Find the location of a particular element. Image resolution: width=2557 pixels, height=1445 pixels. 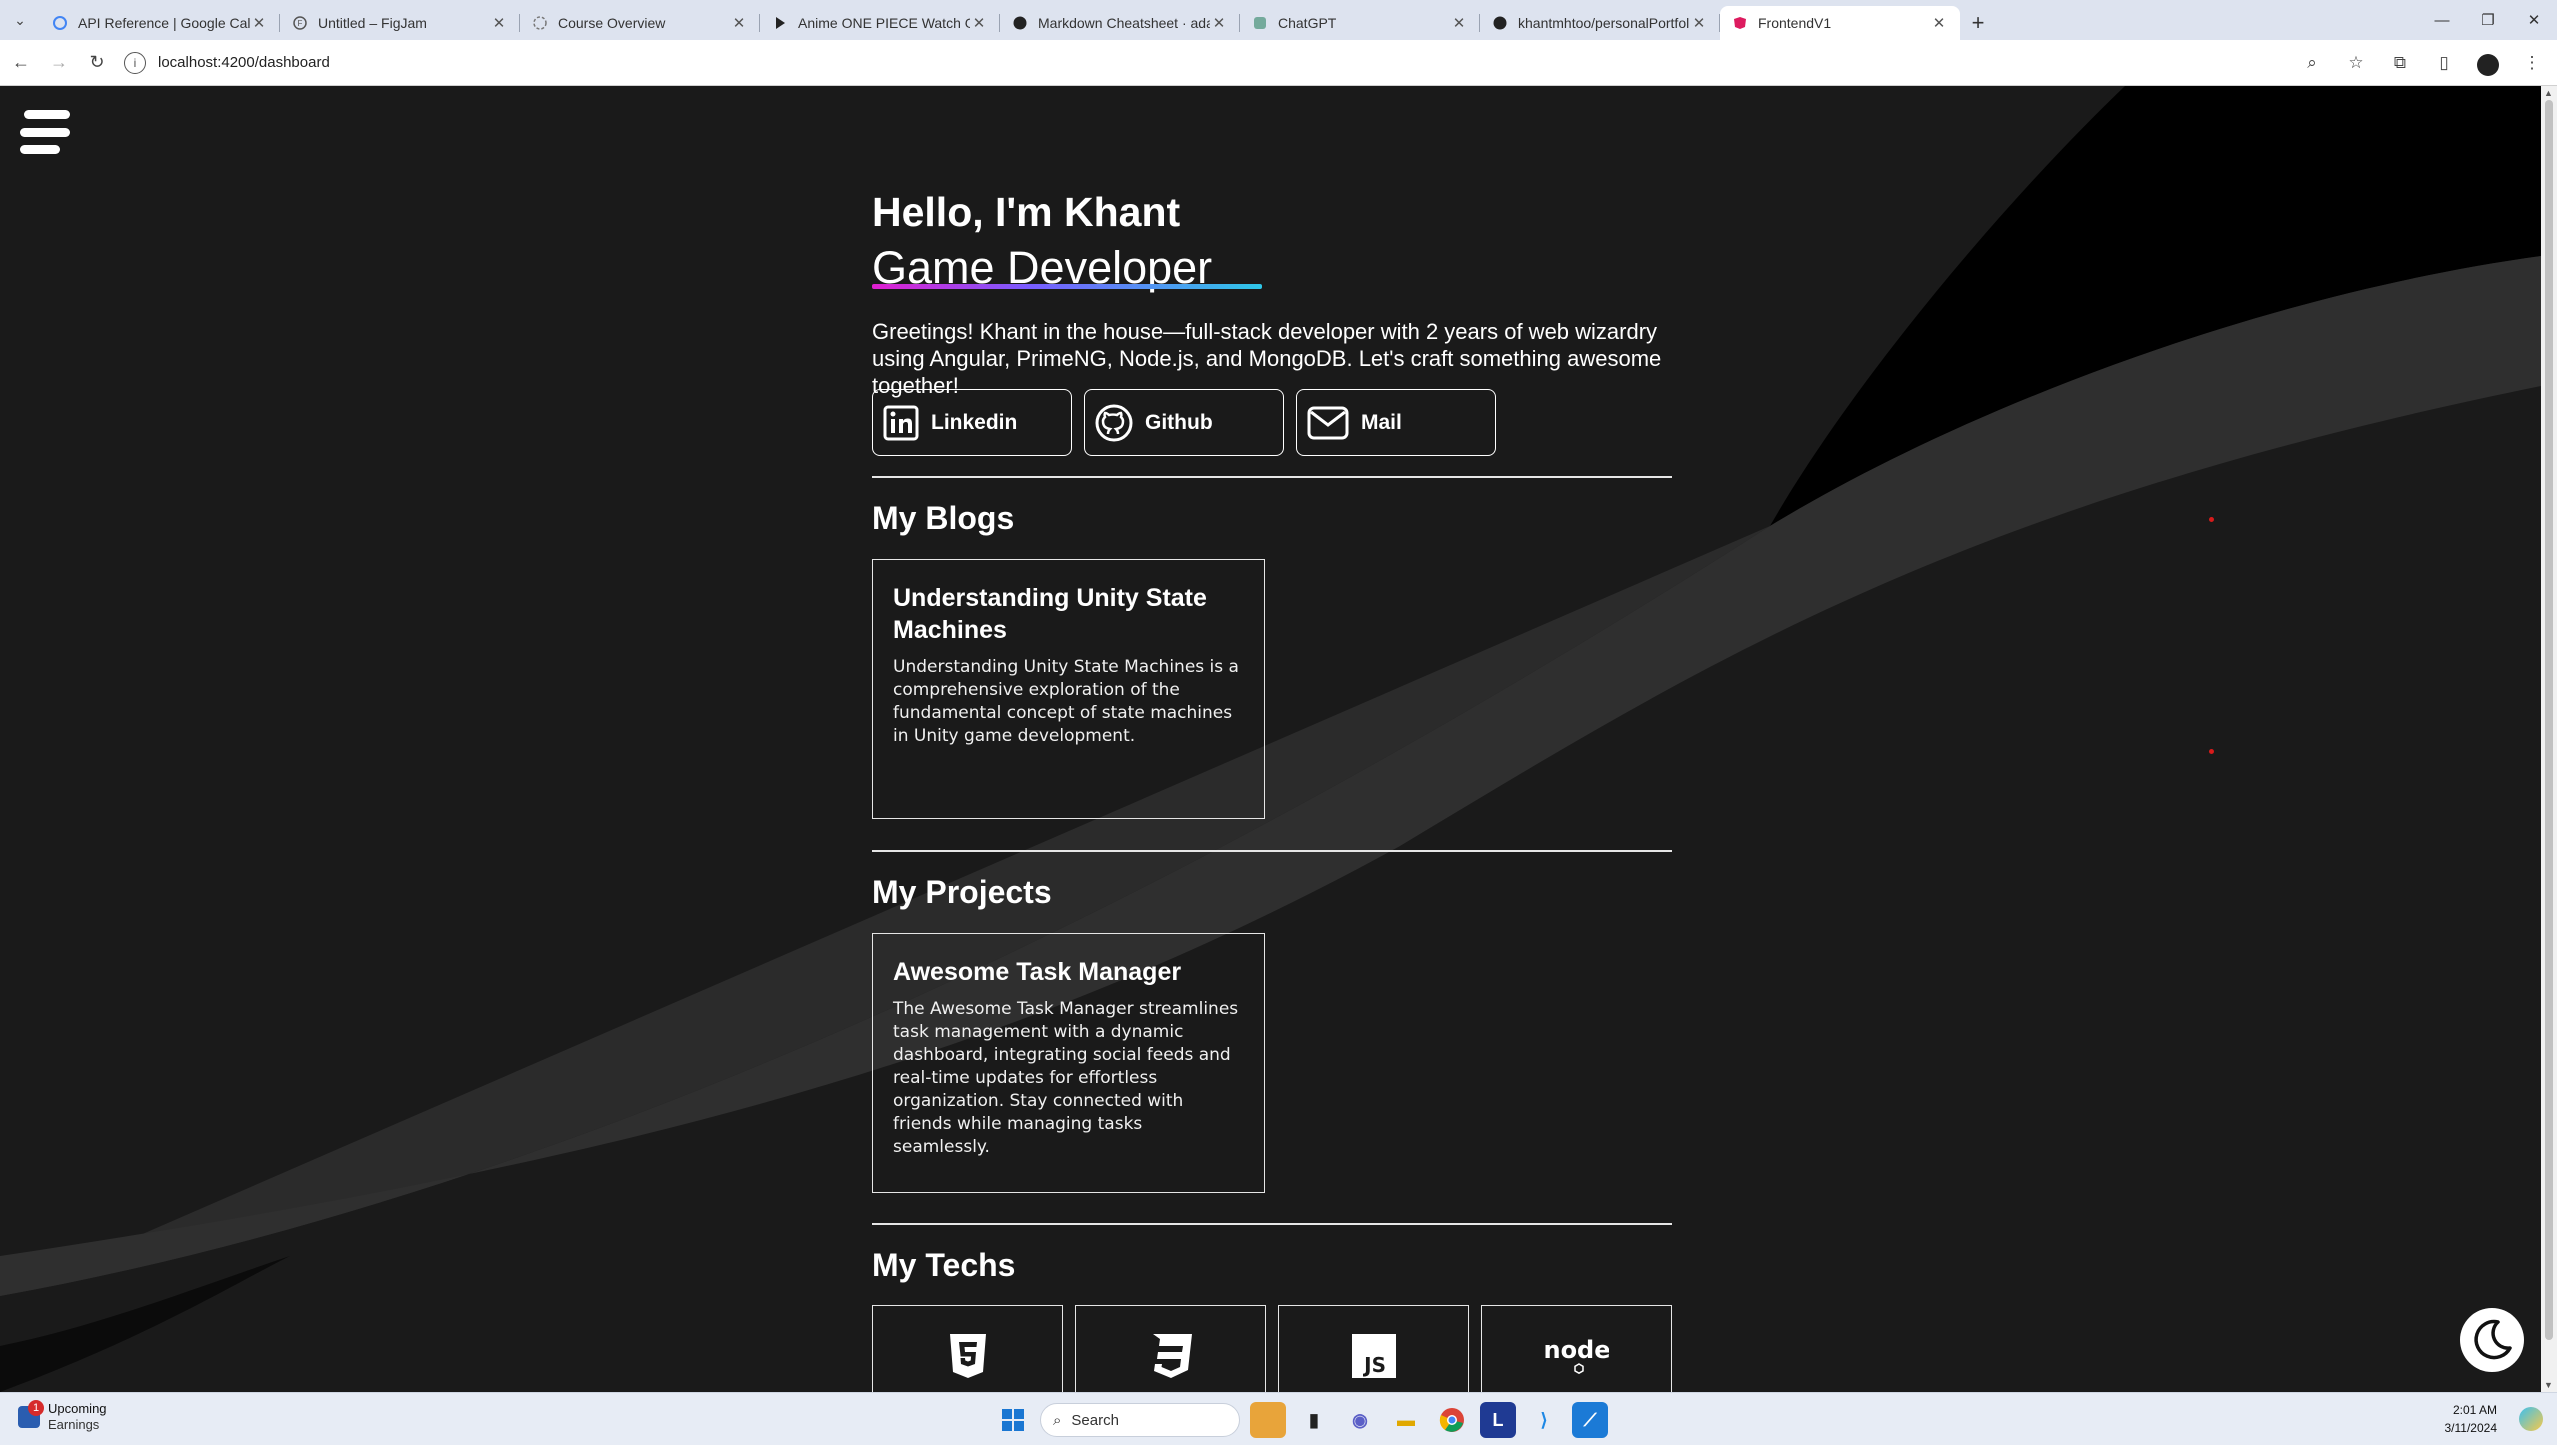

browser-tab: khantmhtoo/personalPortfolio ✕ is located at coordinates (1600, 23).